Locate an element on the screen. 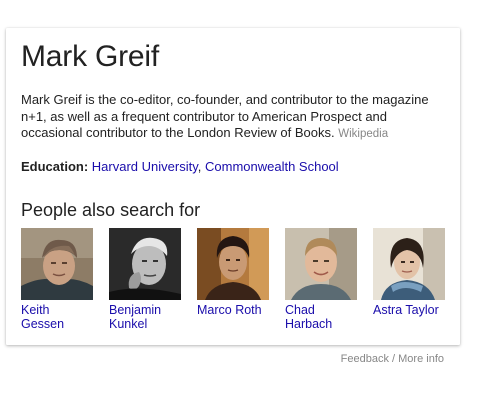 The width and height of the screenshot is (477, 404). person-card-marco-roth: Marco Roth is located at coordinates (233, 272).